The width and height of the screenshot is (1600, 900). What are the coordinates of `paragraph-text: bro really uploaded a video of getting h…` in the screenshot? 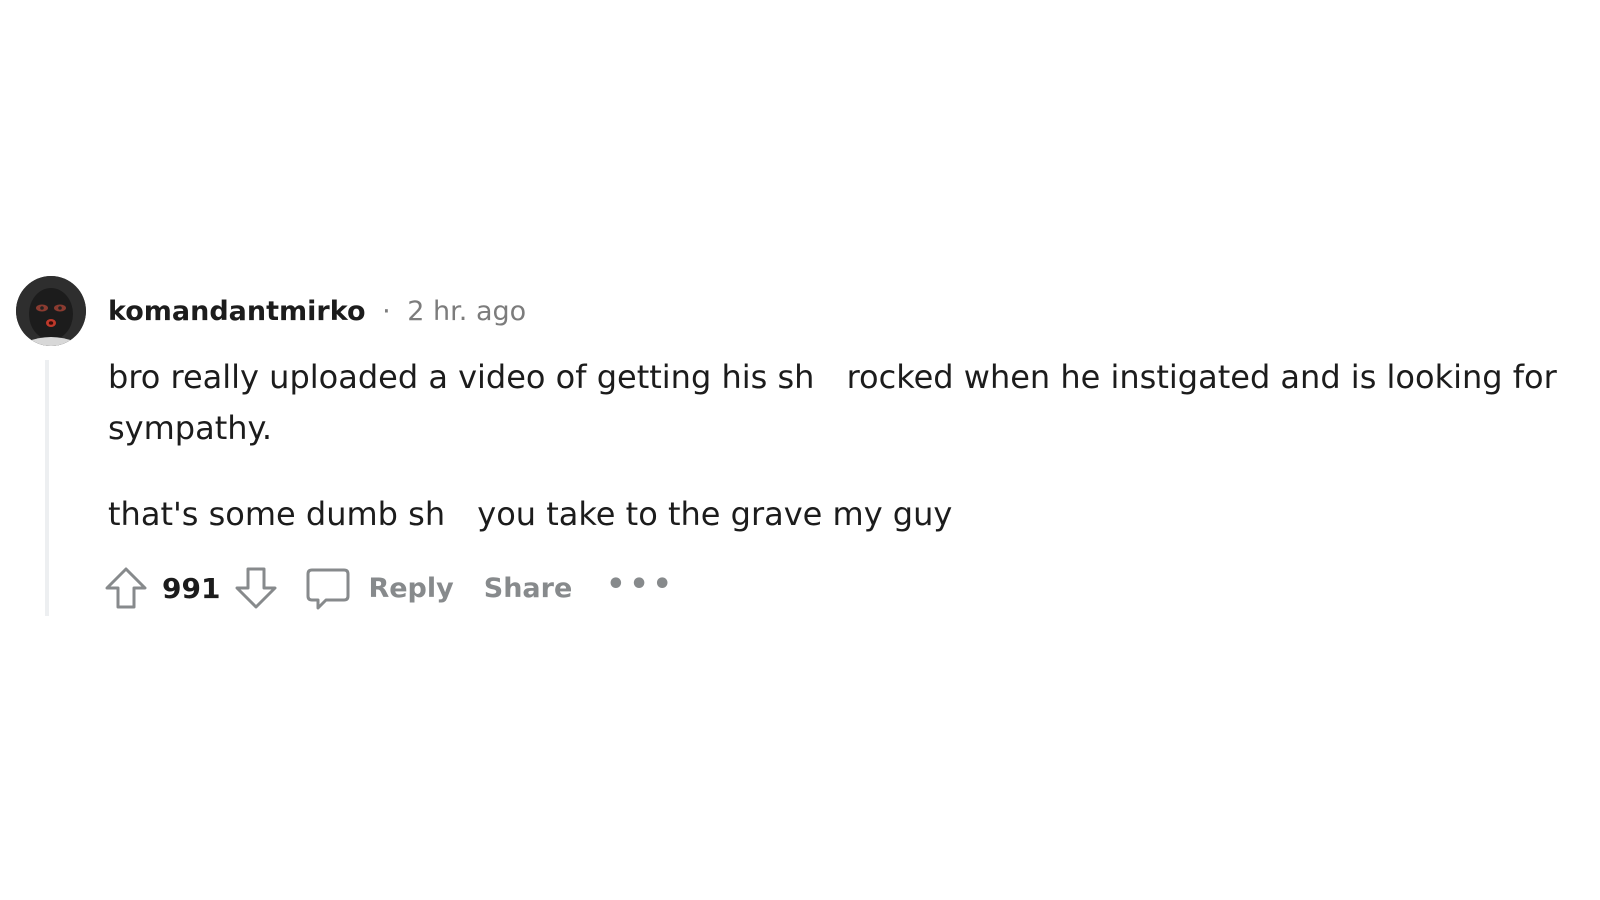 It's located at (461, 377).